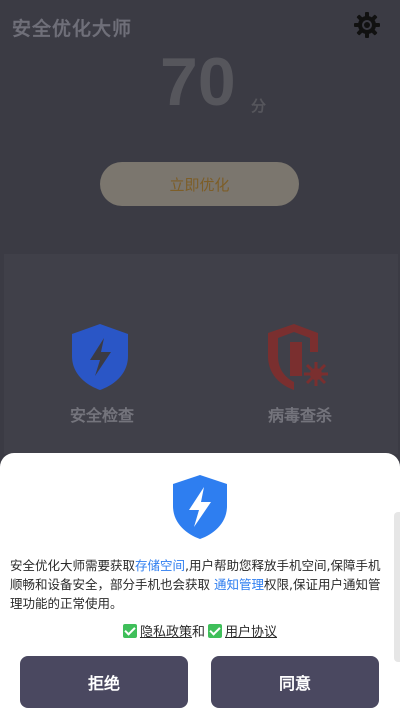 Image resolution: width=400 pixels, height=710 pixels. I want to click on user-agreement-link: 用户协议, so click(251, 630).